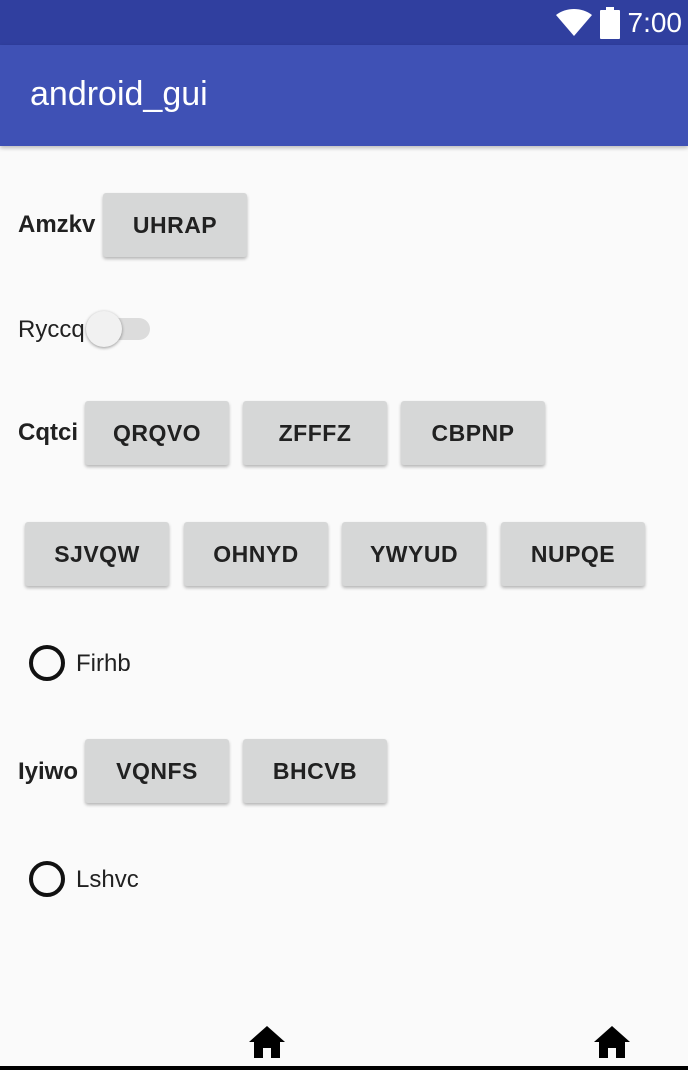  I want to click on nupqe-button: NUPQE, so click(573, 554).